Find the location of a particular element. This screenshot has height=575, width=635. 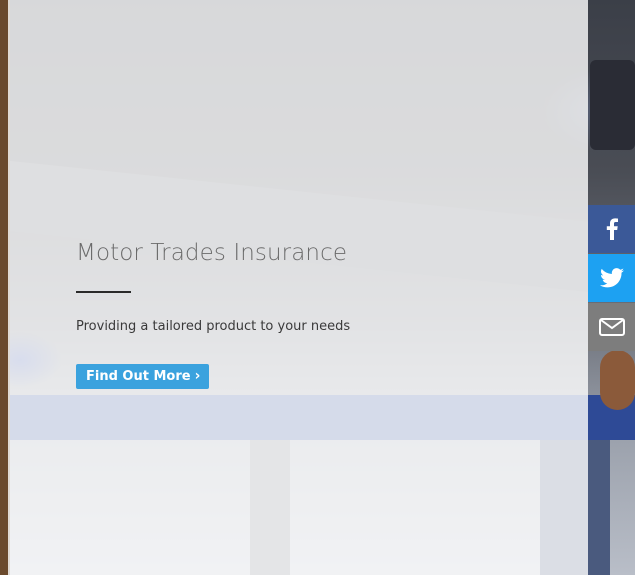

chevron-right-icon: › is located at coordinates (197, 375).